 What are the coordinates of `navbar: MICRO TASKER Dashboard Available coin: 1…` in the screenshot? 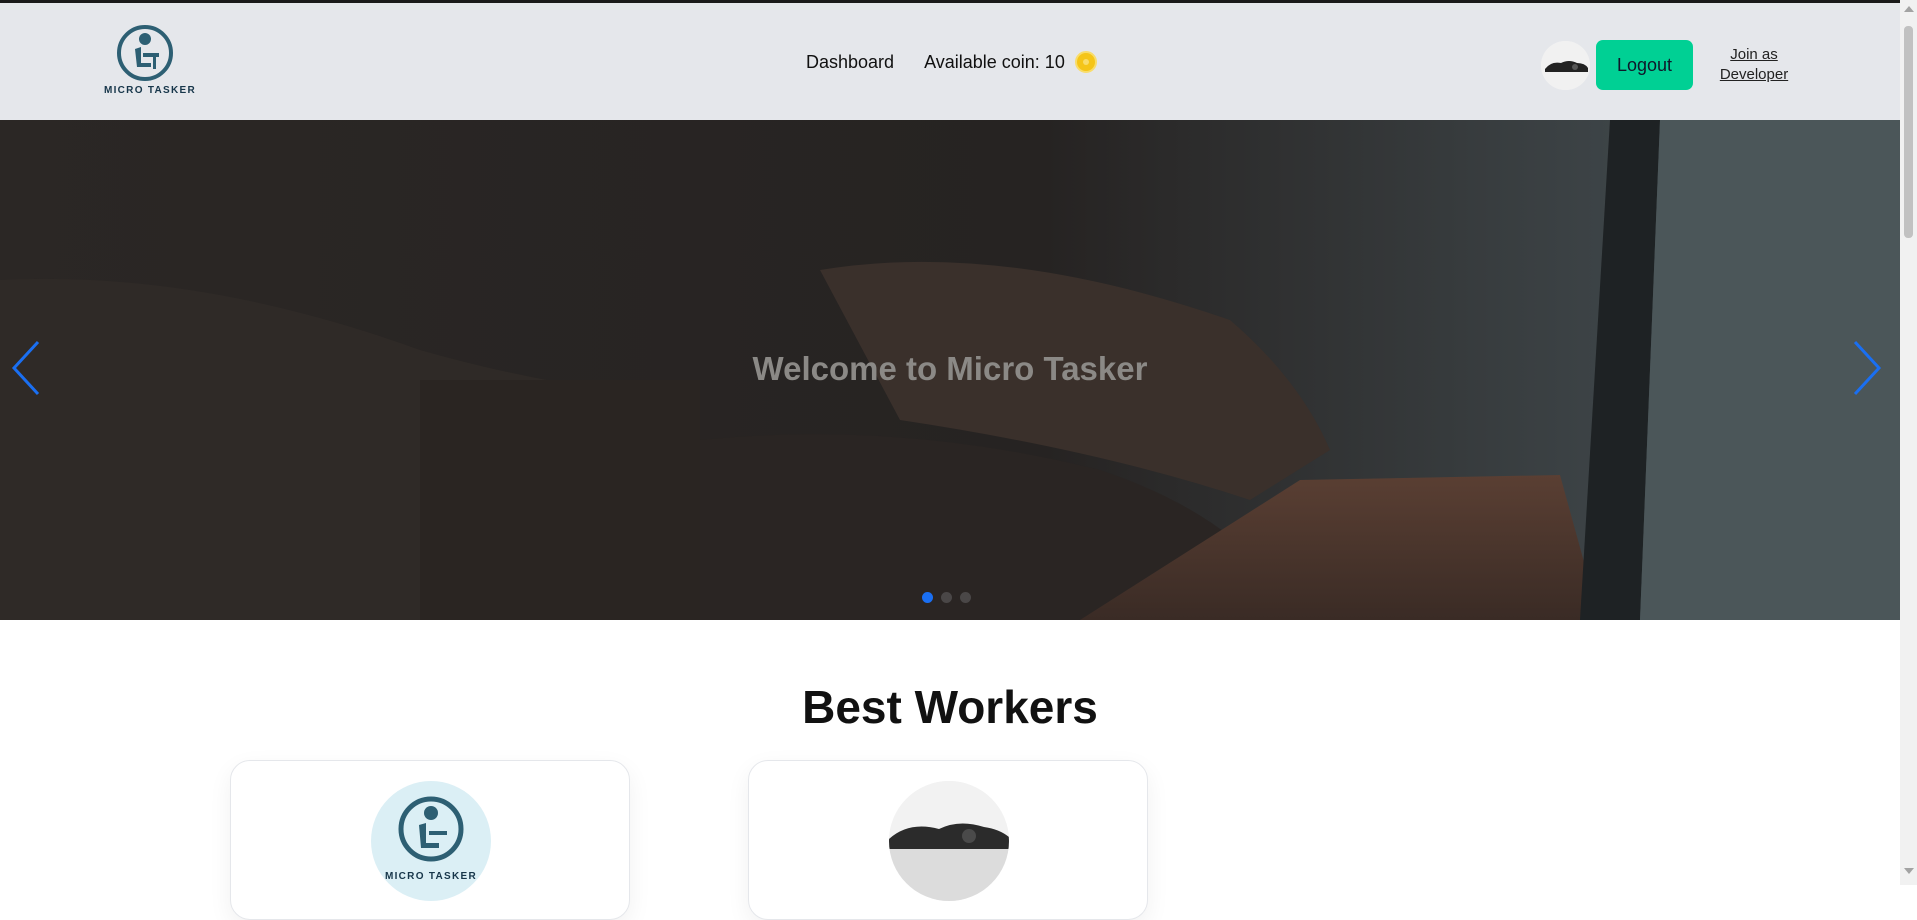 It's located at (950, 61).